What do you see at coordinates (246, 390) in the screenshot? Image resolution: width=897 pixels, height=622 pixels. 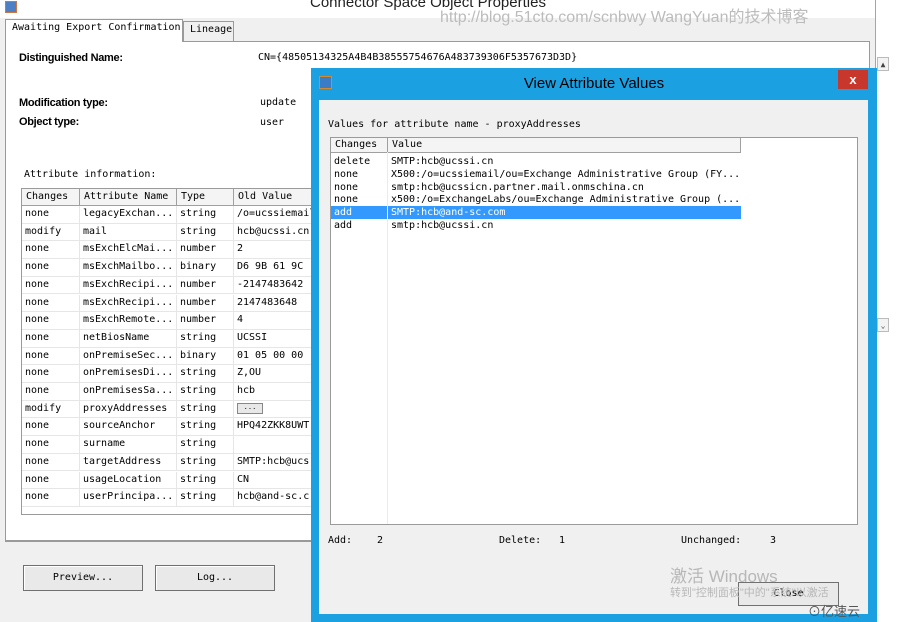 I see `old-value-cell: hcb` at bounding box center [246, 390].